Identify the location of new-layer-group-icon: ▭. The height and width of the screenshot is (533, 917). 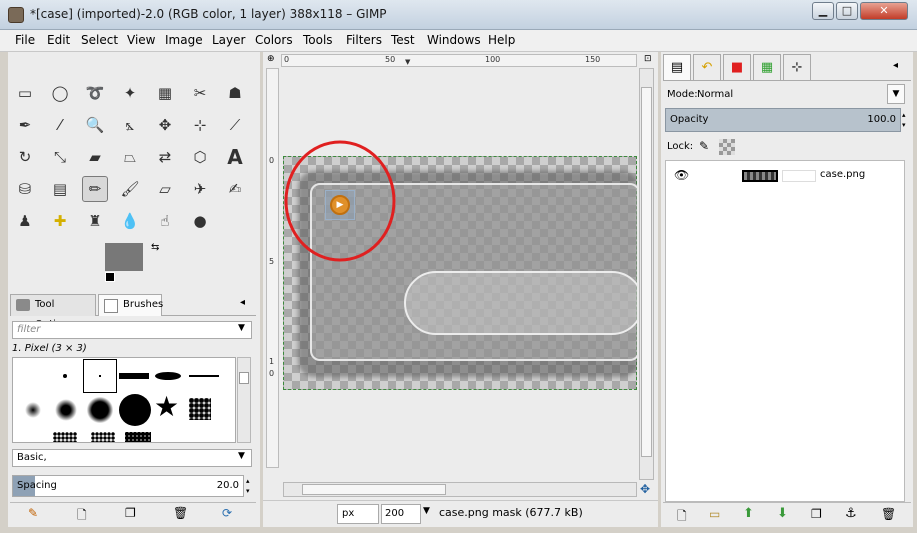
(714, 514).